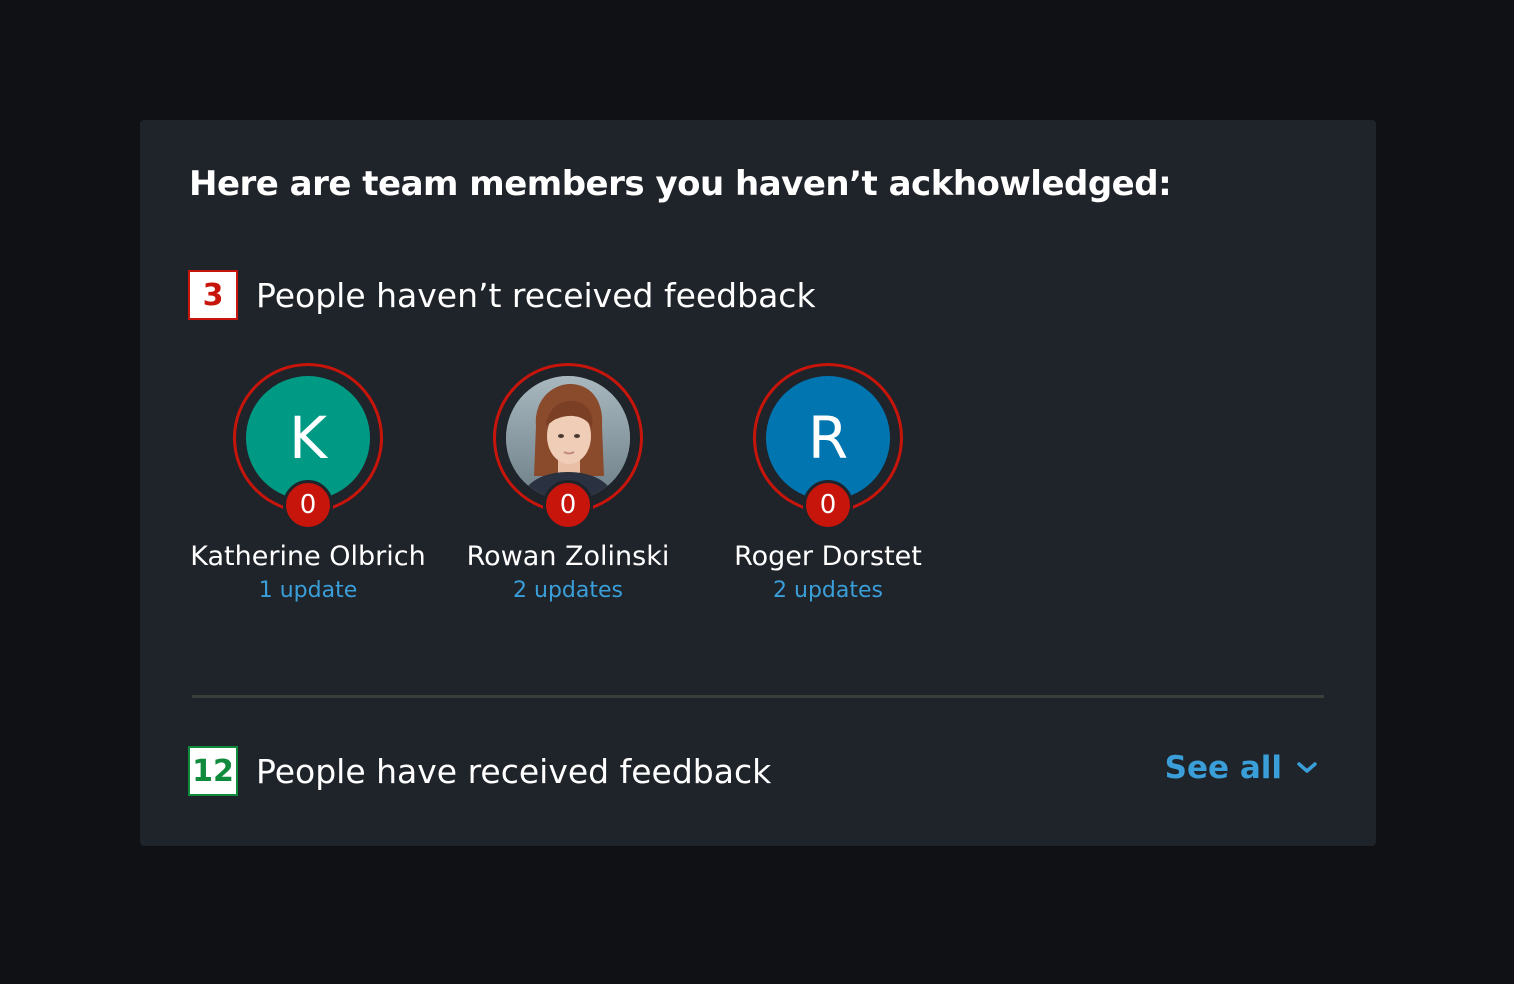 This screenshot has height=984, width=1514. I want to click on member-updates-link: 1 update, so click(308, 590).